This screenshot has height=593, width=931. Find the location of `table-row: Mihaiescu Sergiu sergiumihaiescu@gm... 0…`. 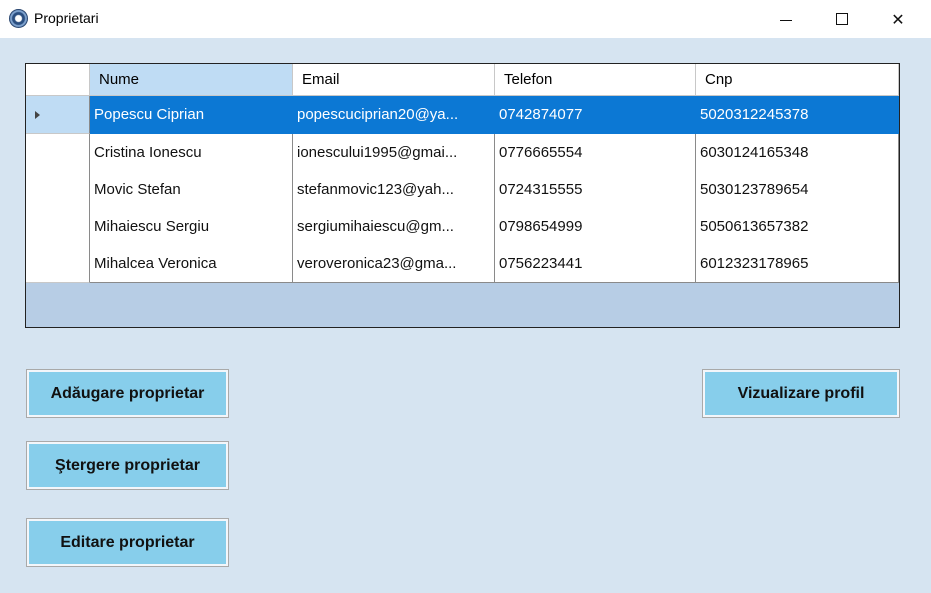

table-row: Mihaiescu Sergiu sergiumihaiescu@gm... 0… is located at coordinates (462, 227).